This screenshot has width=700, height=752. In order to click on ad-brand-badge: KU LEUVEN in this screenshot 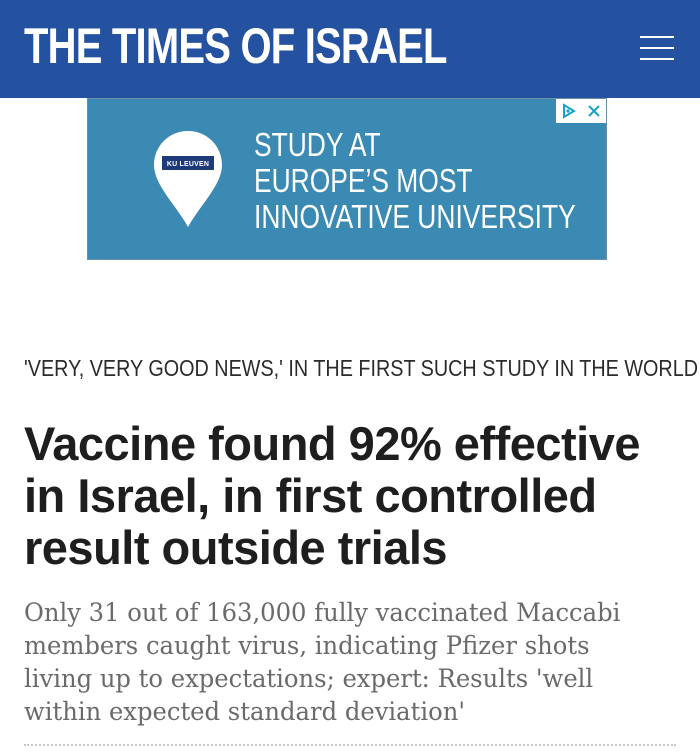, I will do `click(188, 164)`.